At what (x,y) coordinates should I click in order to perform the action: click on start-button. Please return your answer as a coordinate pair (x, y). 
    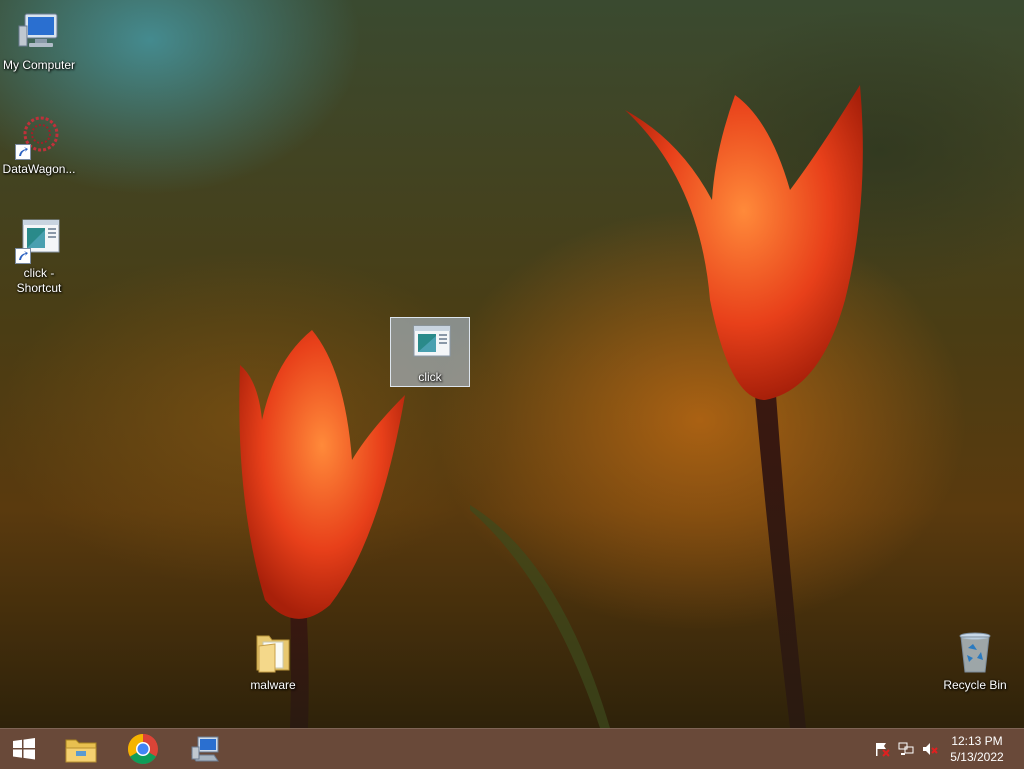
    Looking at the image, I should click on (24, 749).